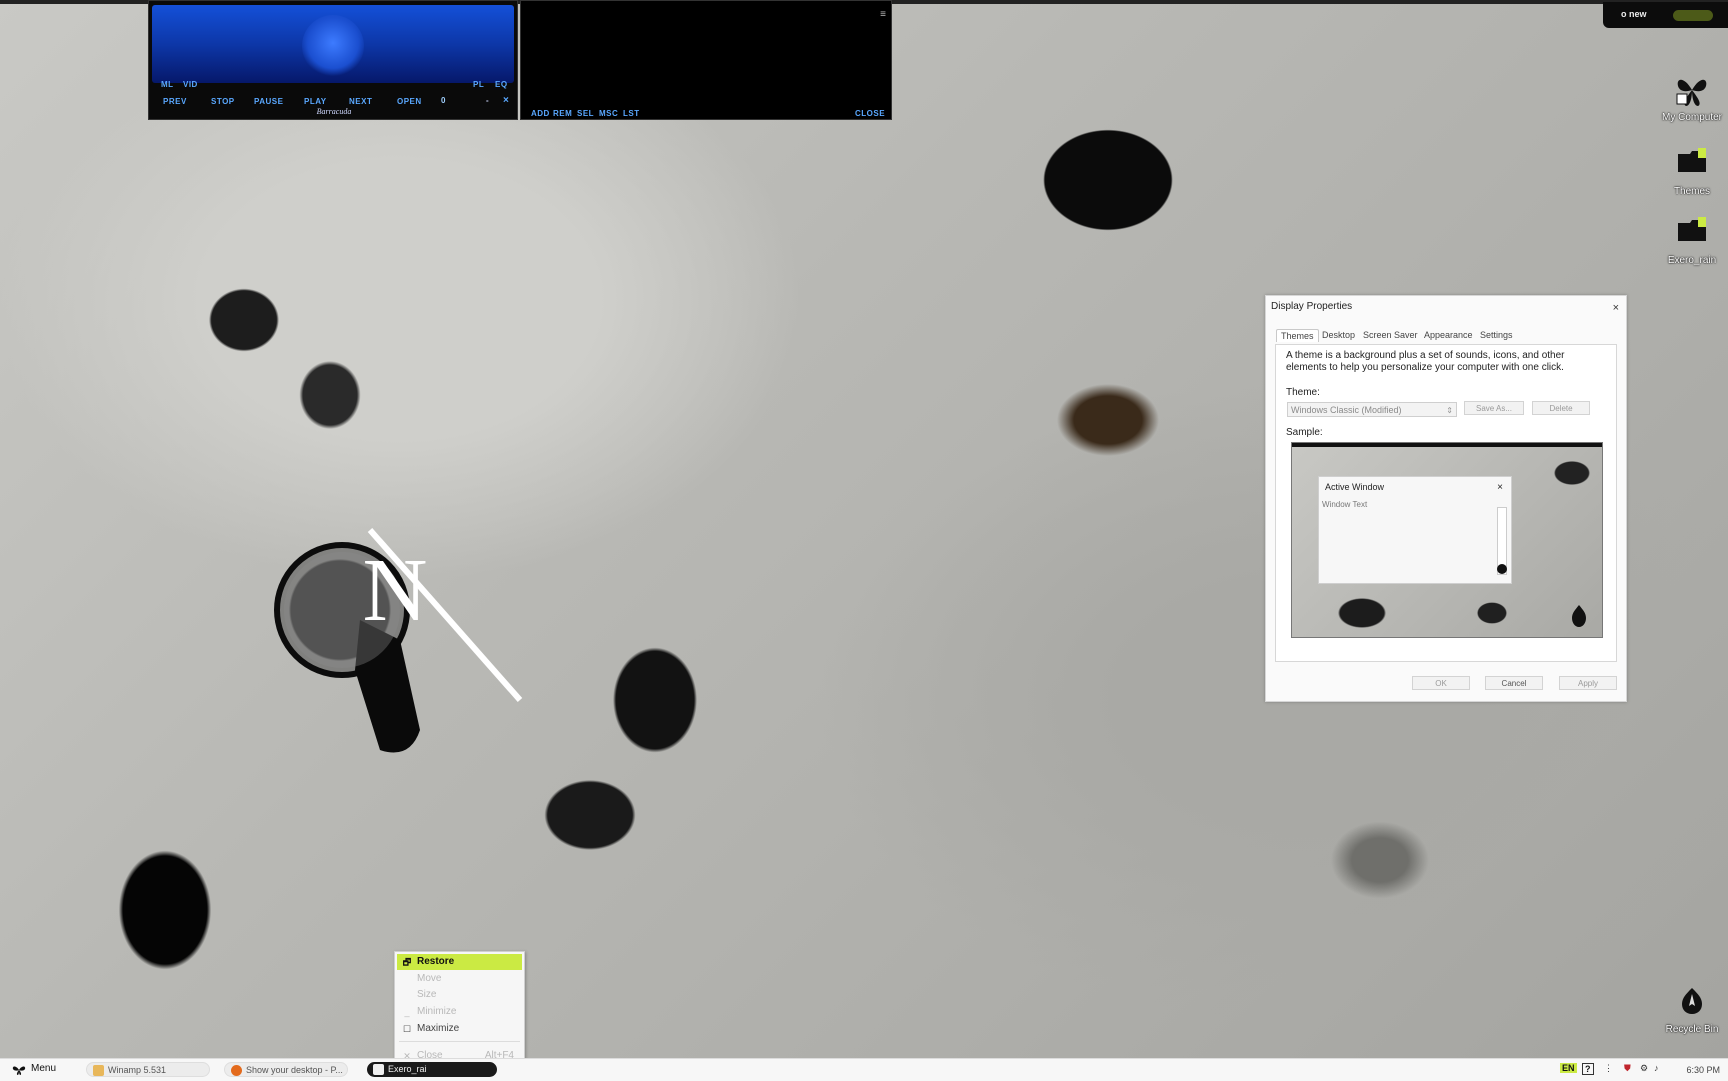 Image resolution: width=1728 pixels, height=1081 pixels. Describe the element at coordinates (1561, 408) in the screenshot. I see `delete-button: Delete` at that location.